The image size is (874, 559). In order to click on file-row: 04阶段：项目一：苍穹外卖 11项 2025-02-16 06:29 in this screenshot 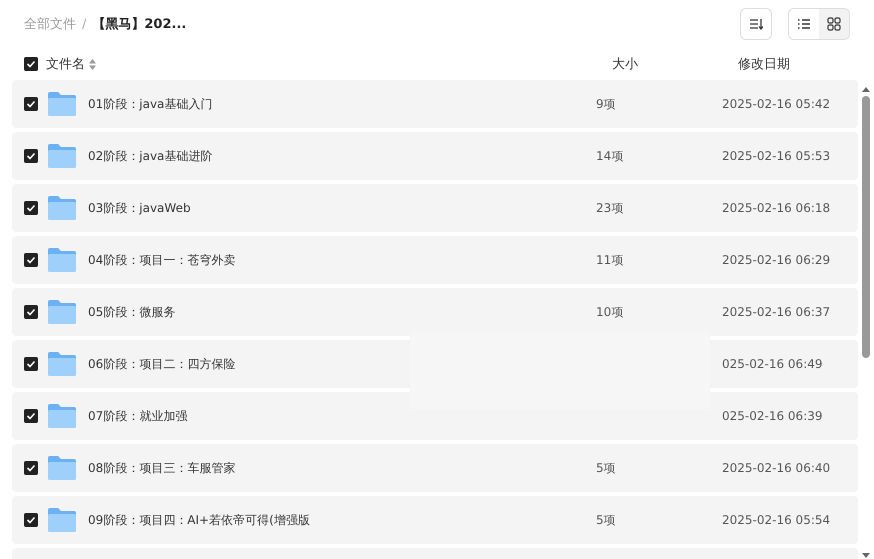, I will do `click(435, 260)`.